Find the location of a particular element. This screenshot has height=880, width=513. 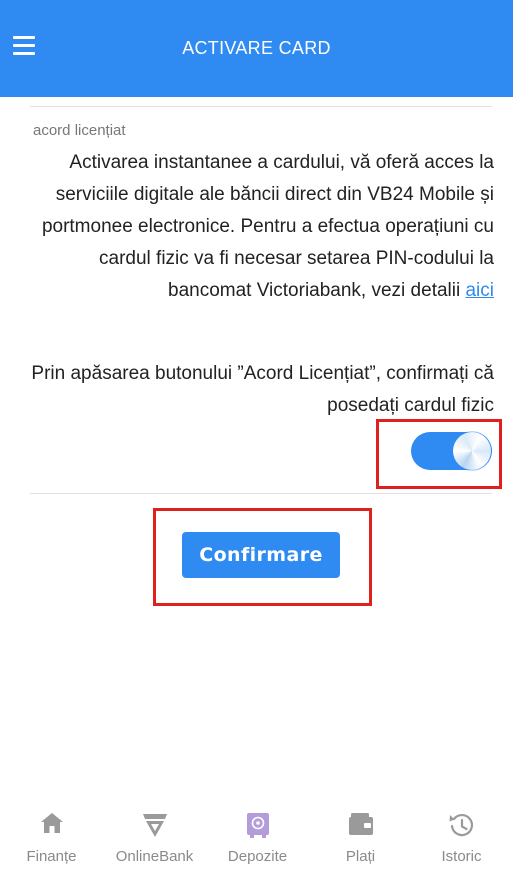

section-label: acord licențiat is located at coordinates (79, 130).